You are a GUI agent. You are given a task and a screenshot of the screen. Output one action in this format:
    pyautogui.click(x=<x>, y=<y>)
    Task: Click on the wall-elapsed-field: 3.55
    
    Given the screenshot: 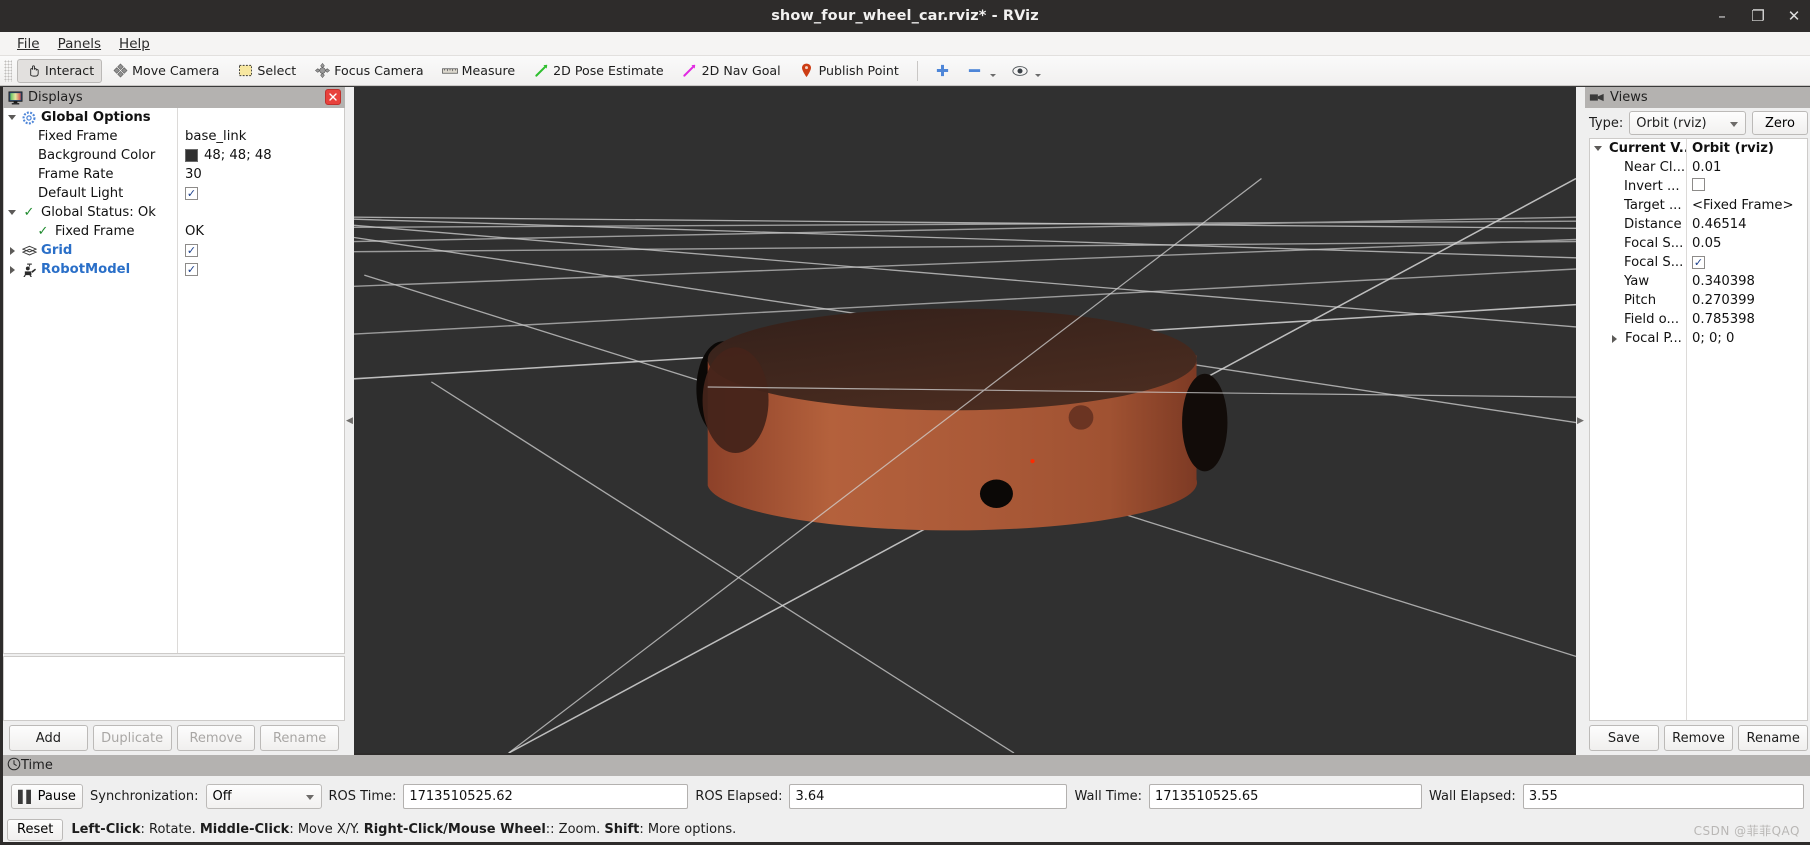 What is the action you would take?
    pyautogui.click(x=1663, y=796)
    